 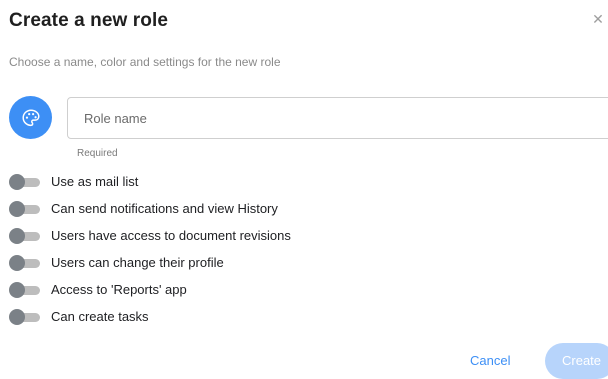 What do you see at coordinates (150, 181) in the screenshot?
I see `setting-mail-list: Use as mail list` at bounding box center [150, 181].